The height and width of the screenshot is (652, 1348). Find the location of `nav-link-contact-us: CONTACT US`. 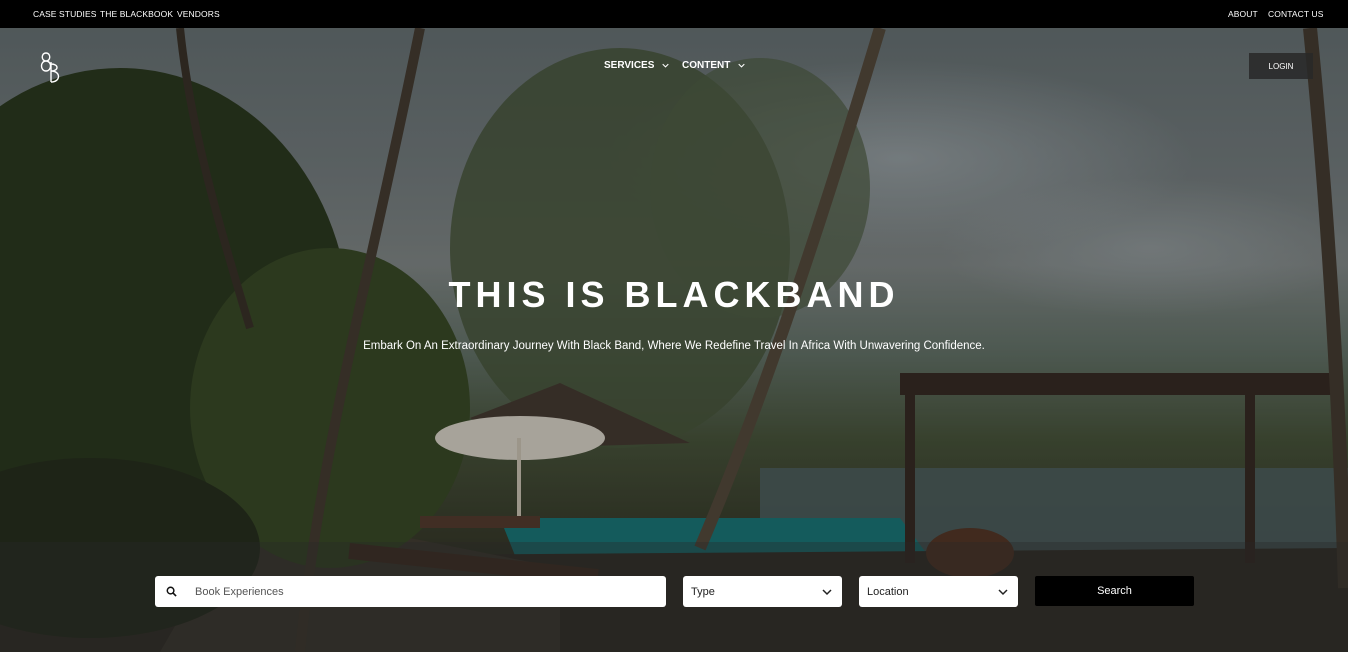

nav-link-contact-us: CONTACT US is located at coordinates (1295, 14).